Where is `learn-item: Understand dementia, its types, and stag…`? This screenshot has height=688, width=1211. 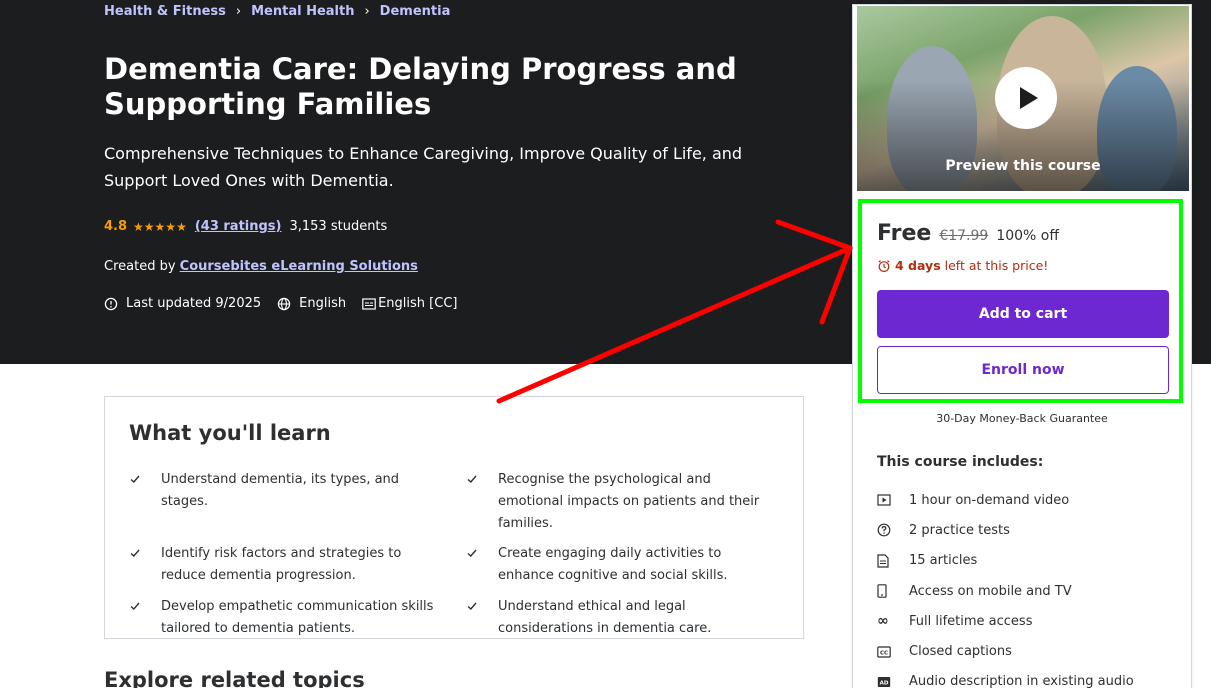
learn-item: Understand dementia, its types, and stag… is located at coordinates (297, 502).